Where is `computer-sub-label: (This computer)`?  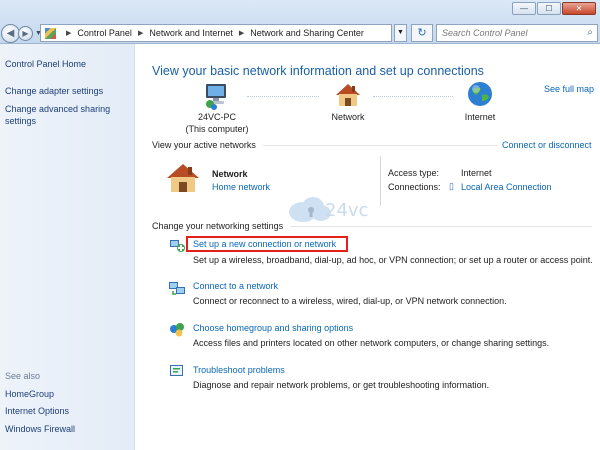 computer-sub-label: (This computer) is located at coordinates (217, 129).